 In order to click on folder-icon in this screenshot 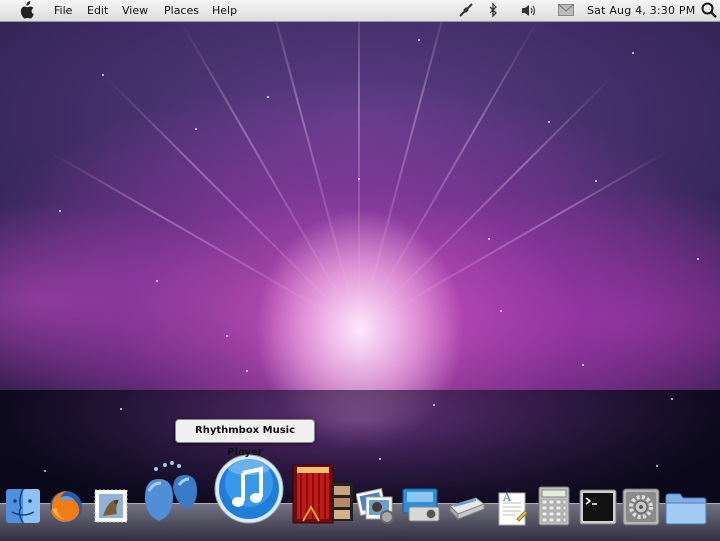, I will do `click(686, 508)`.